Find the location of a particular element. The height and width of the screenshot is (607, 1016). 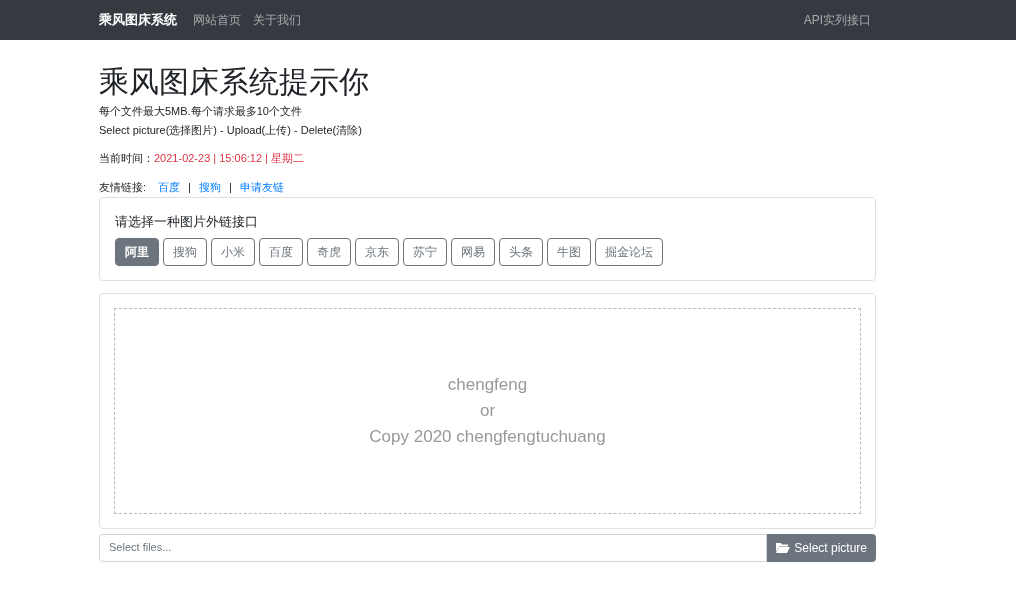

note-text: Select picture(选择图片) - Upload(上传) - Delete(清除) is located at coordinates (231, 130).